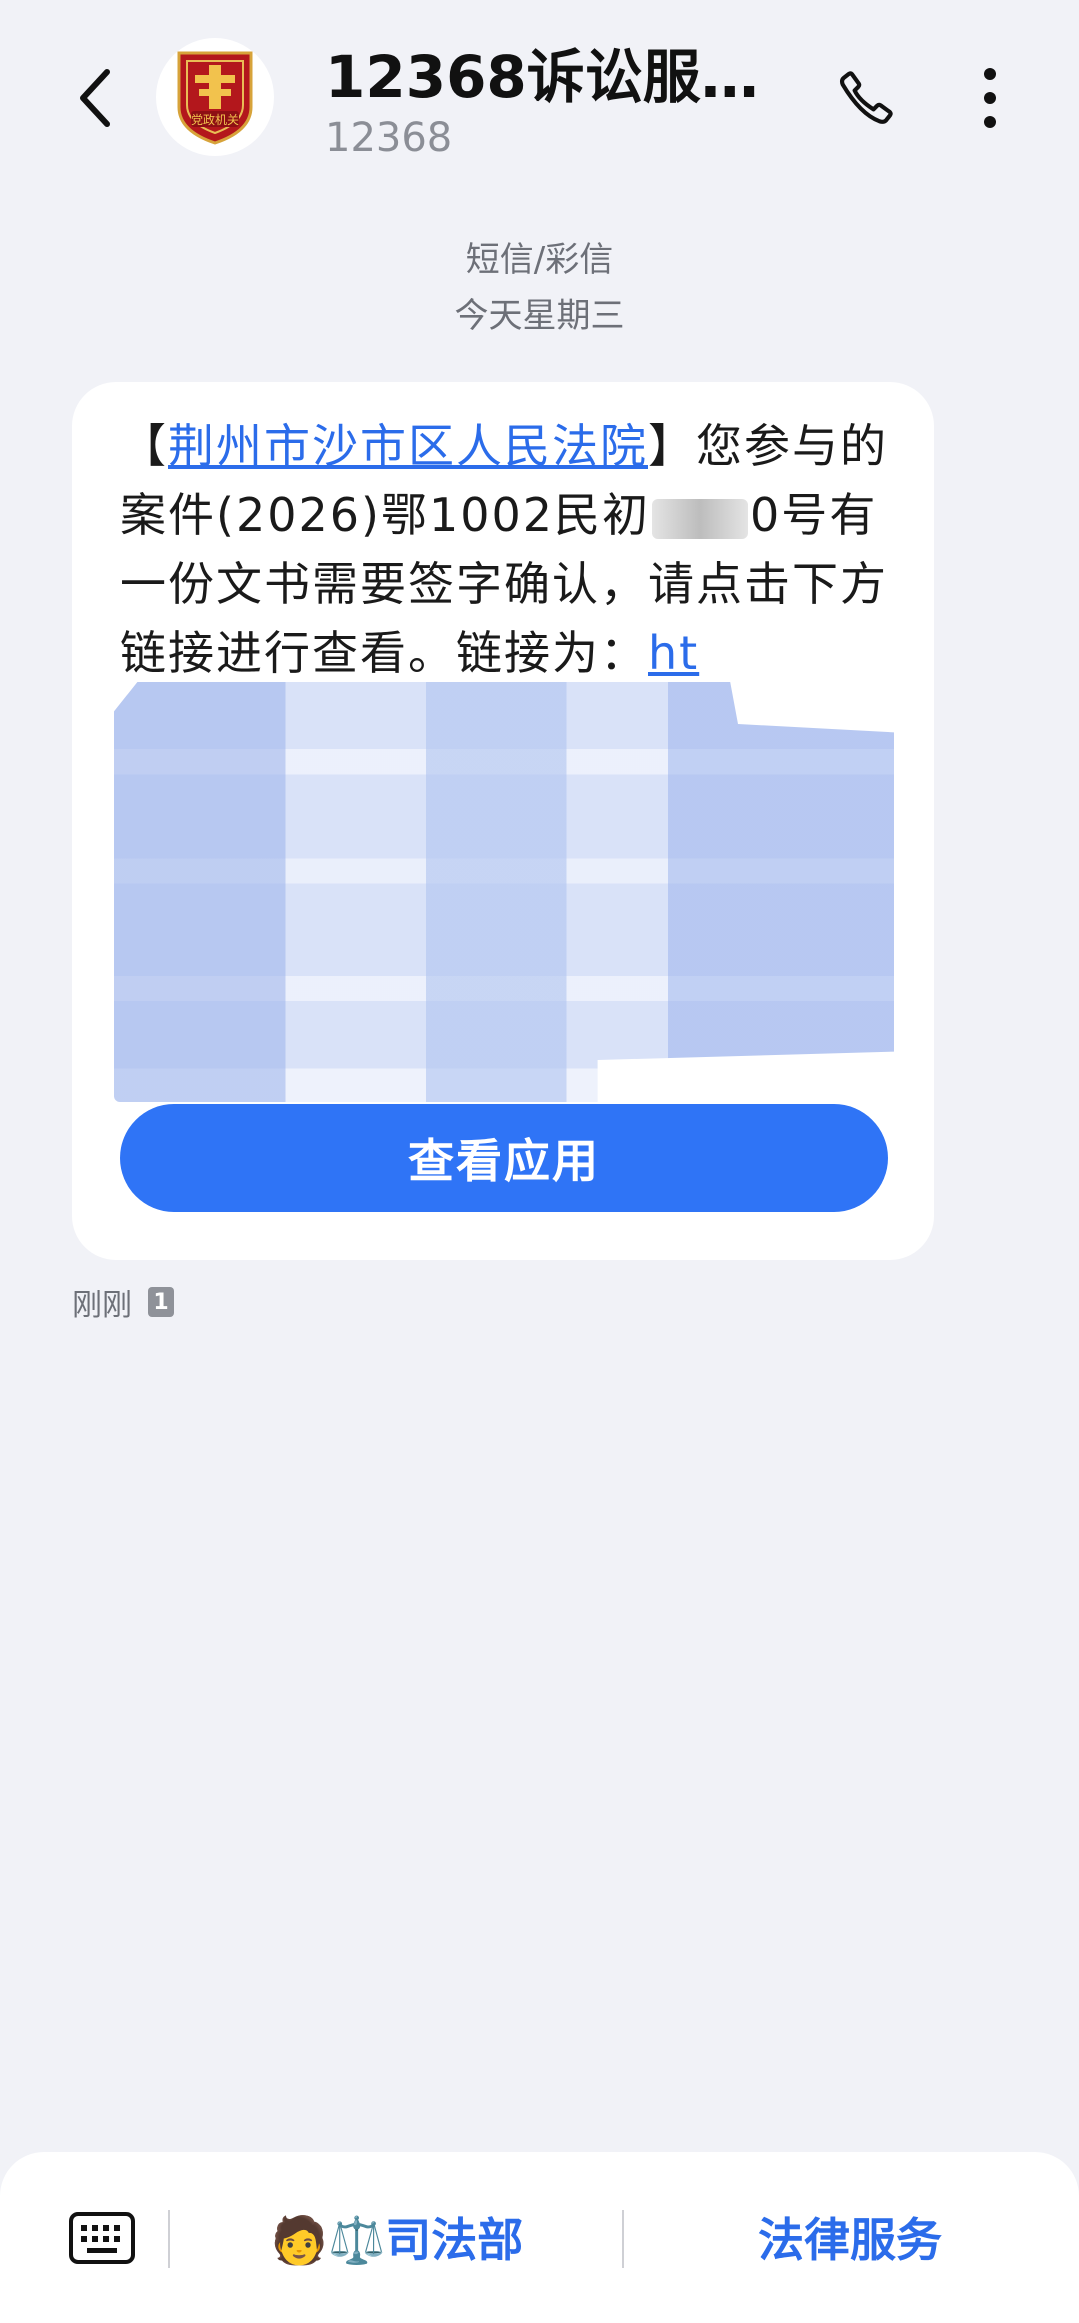  I want to click on call-button, so click(866, 98).